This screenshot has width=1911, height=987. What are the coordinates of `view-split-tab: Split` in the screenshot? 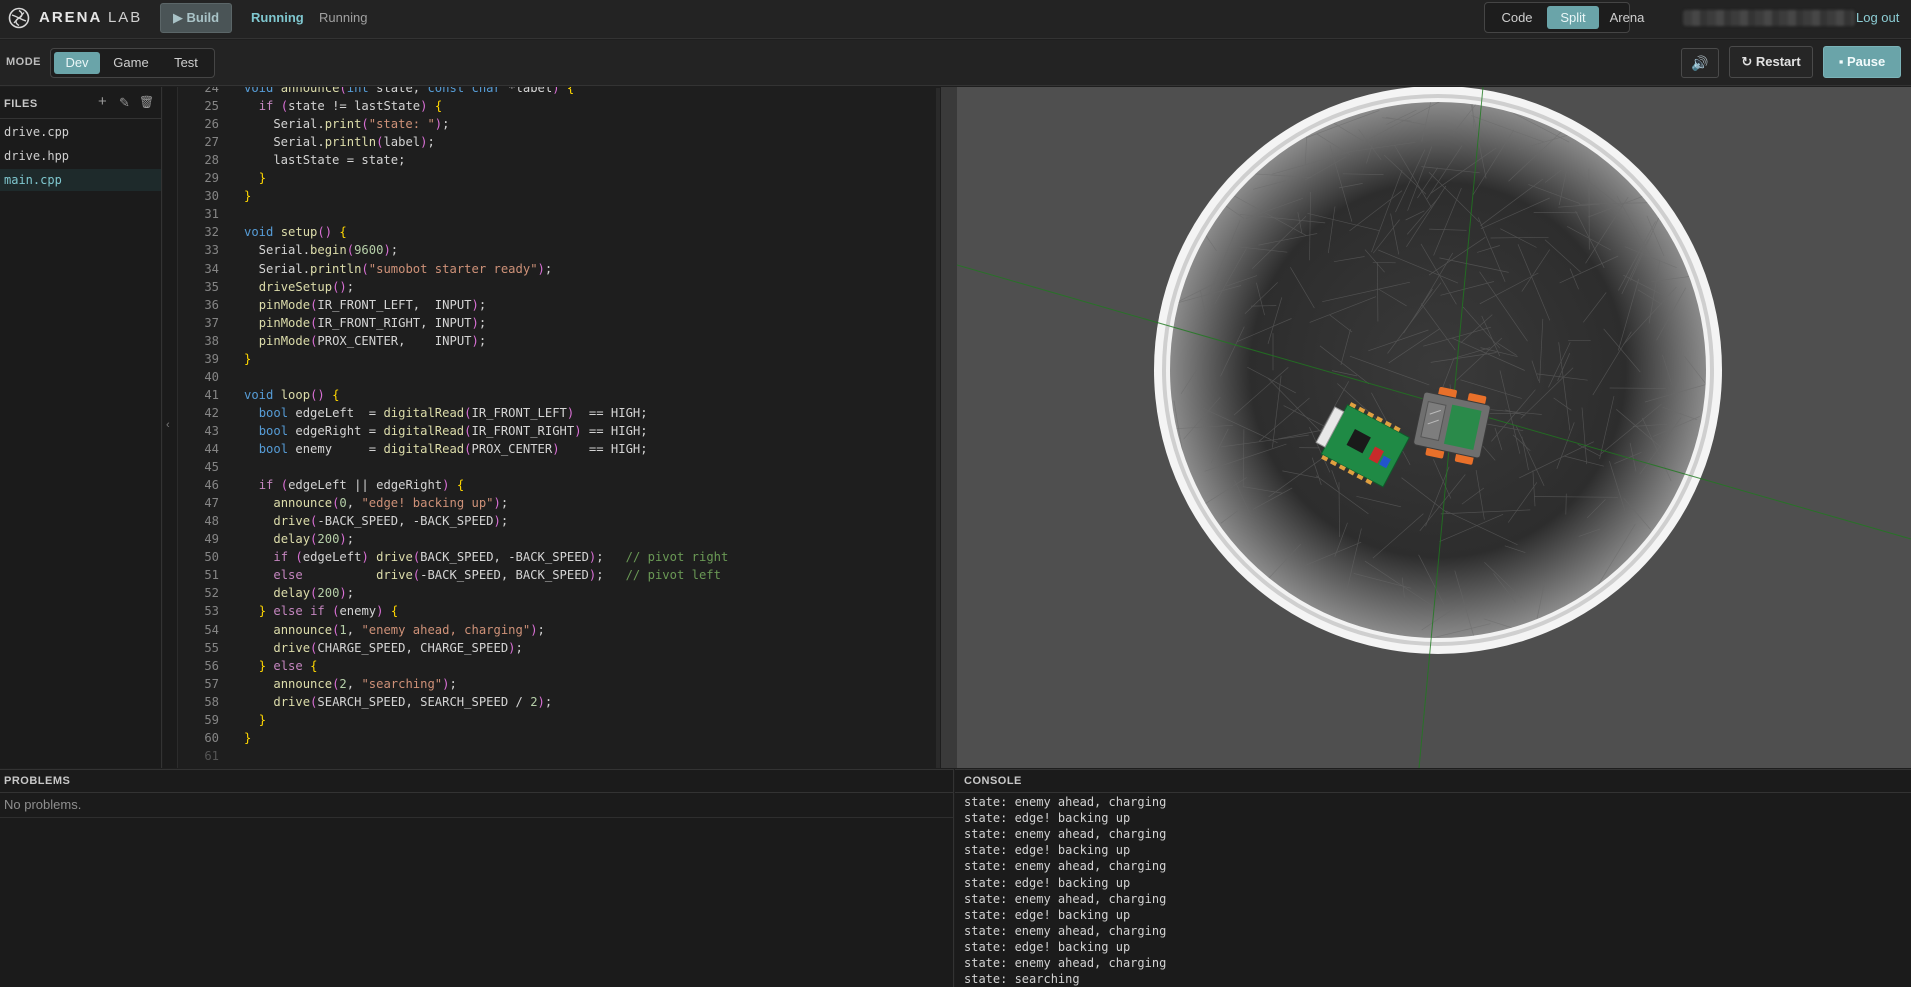 It's located at (1573, 17).